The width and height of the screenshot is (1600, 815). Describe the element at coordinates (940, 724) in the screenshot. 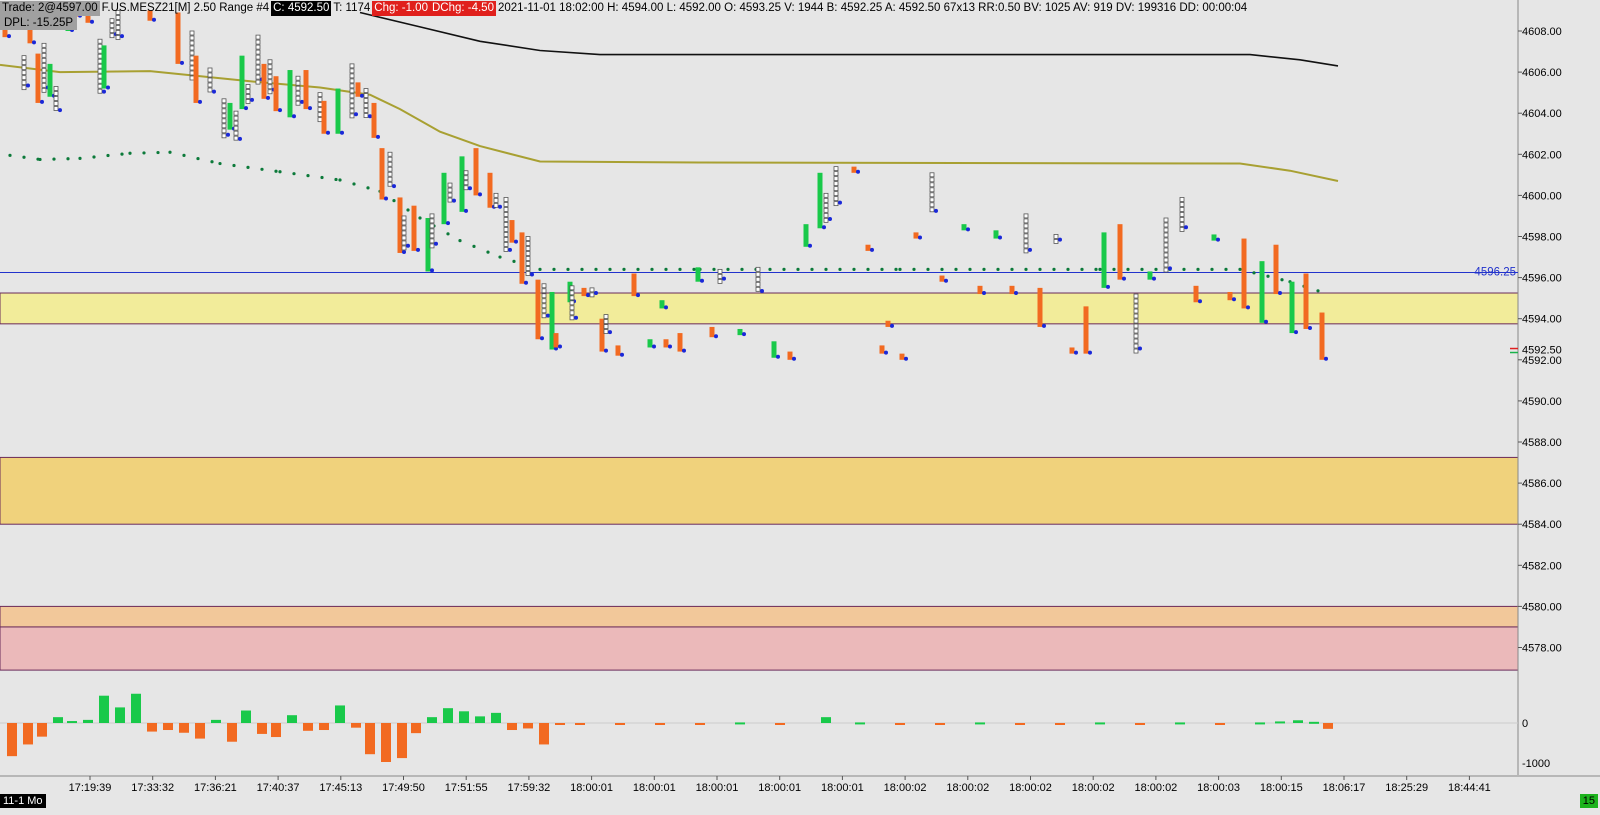

I see `delta-bar` at that location.